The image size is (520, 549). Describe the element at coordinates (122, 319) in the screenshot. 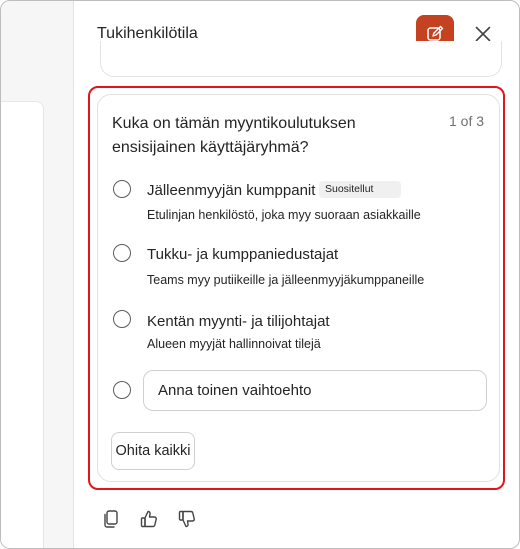

I see `option-3-radio` at that location.